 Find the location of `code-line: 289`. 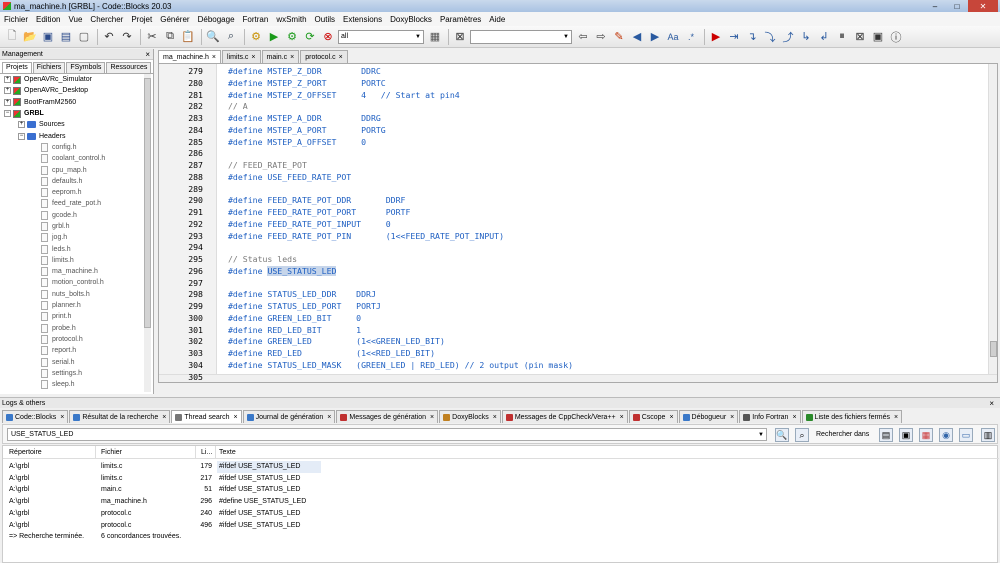

code-line: 289 is located at coordinates (574, 190).